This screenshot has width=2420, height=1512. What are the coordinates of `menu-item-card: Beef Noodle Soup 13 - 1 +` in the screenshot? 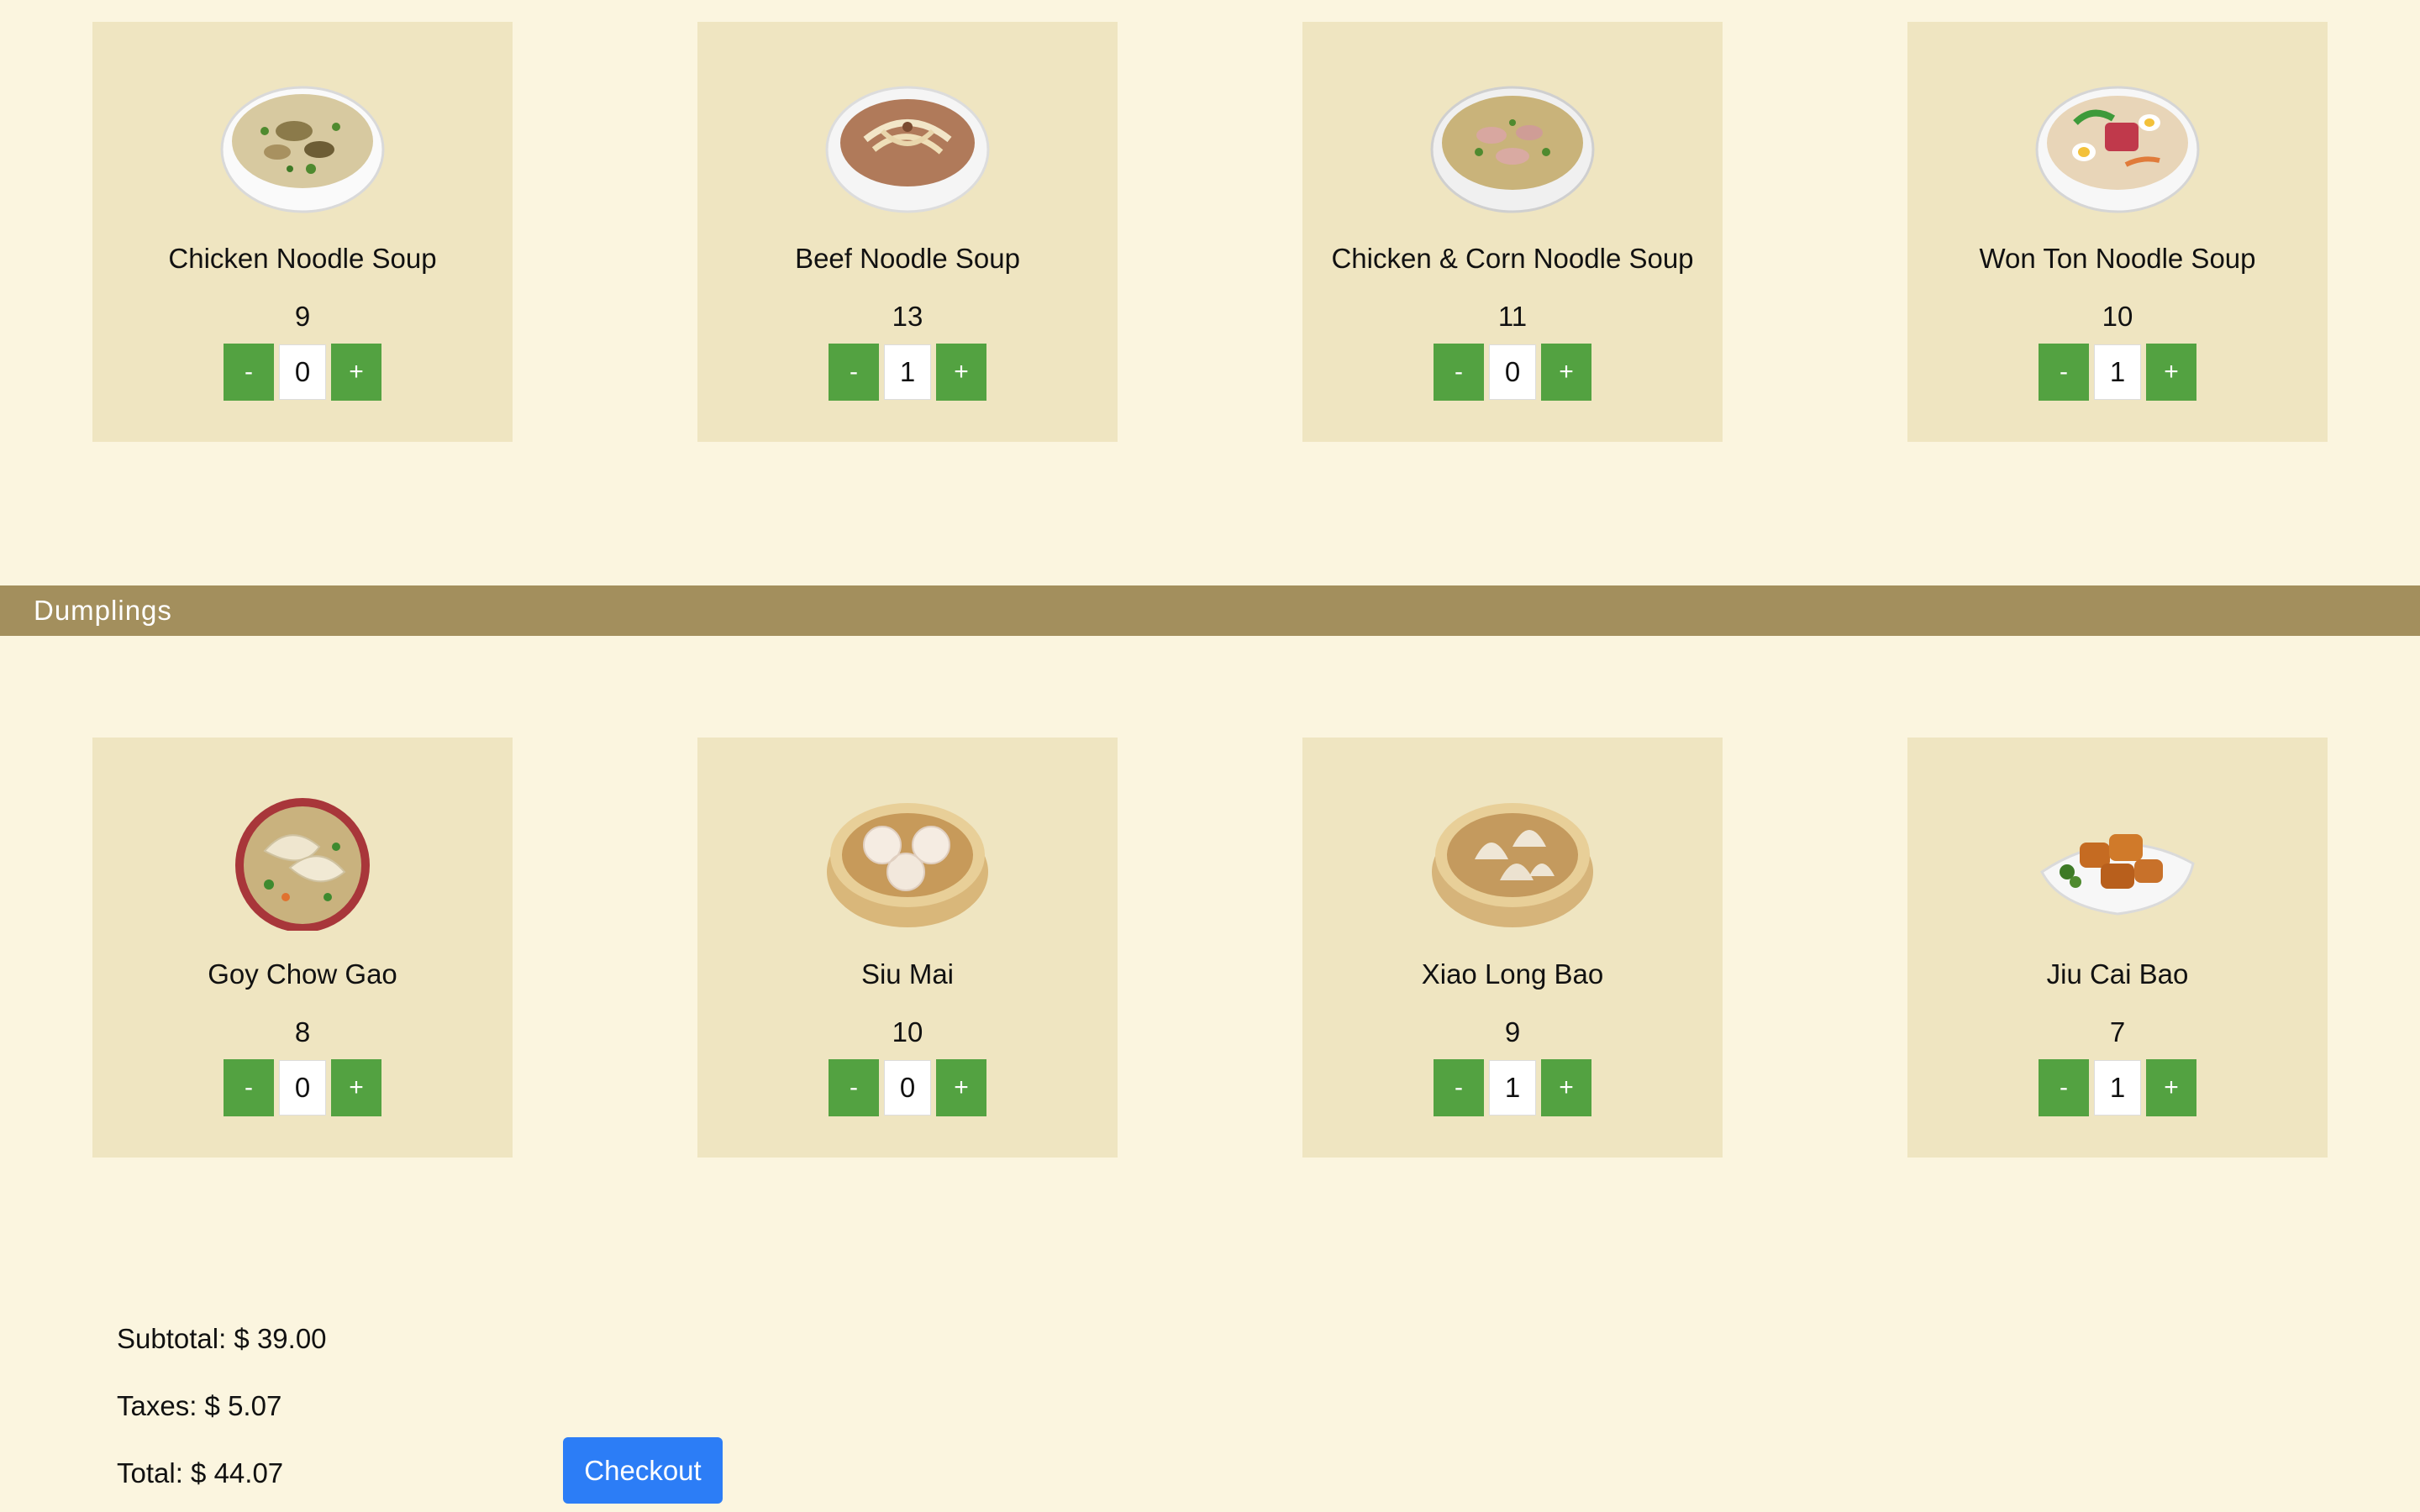 It's located at (907, 232).